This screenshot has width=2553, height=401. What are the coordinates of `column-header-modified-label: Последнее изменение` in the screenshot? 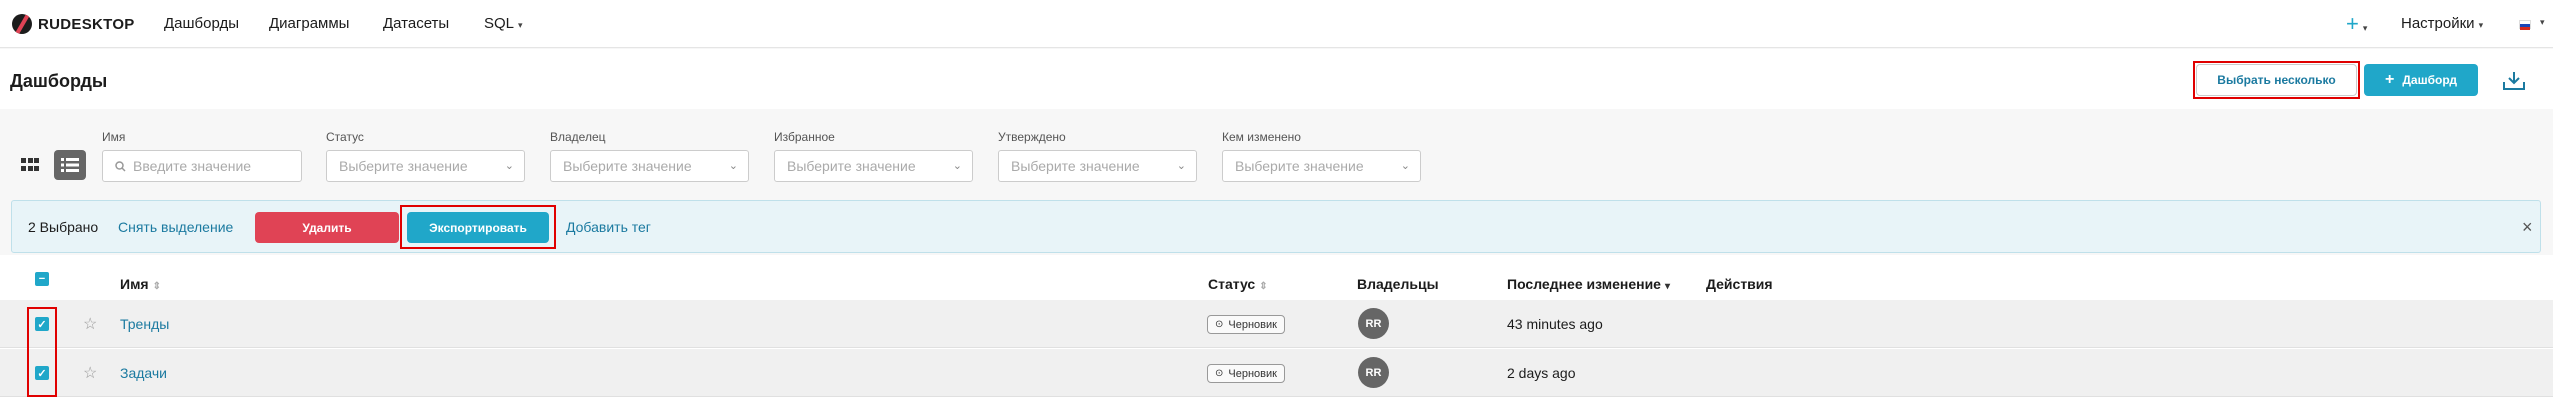 It's located at (1584, 284).